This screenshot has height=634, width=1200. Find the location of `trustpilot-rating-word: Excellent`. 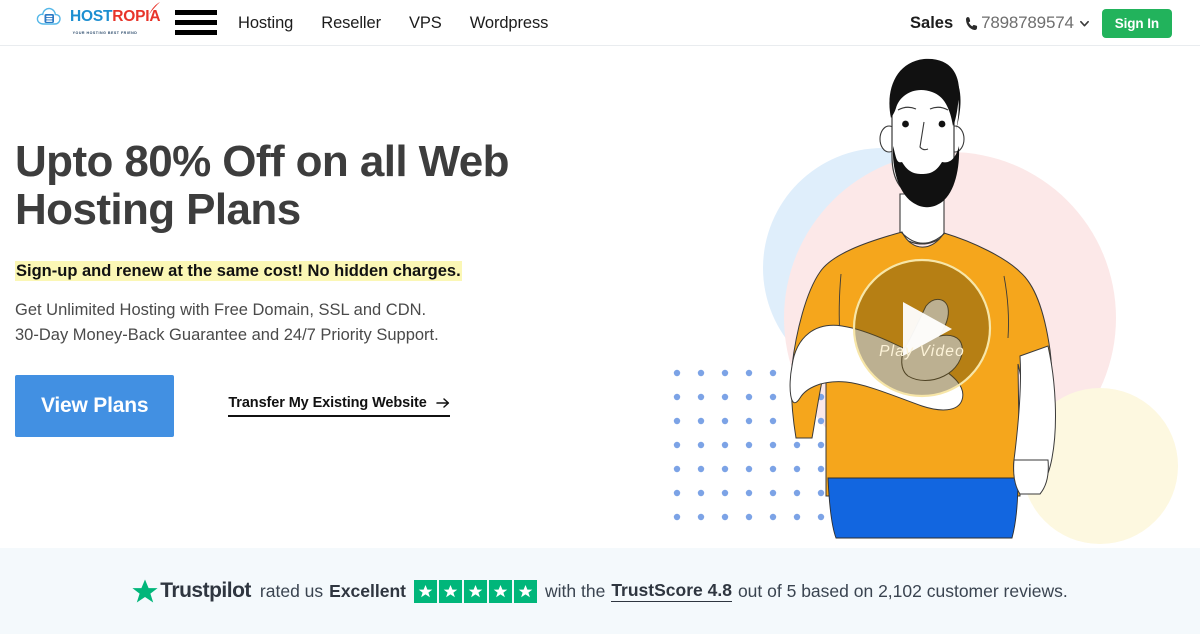

trustpilot-rating-word: Excellent is located at coordinates (368, 590).